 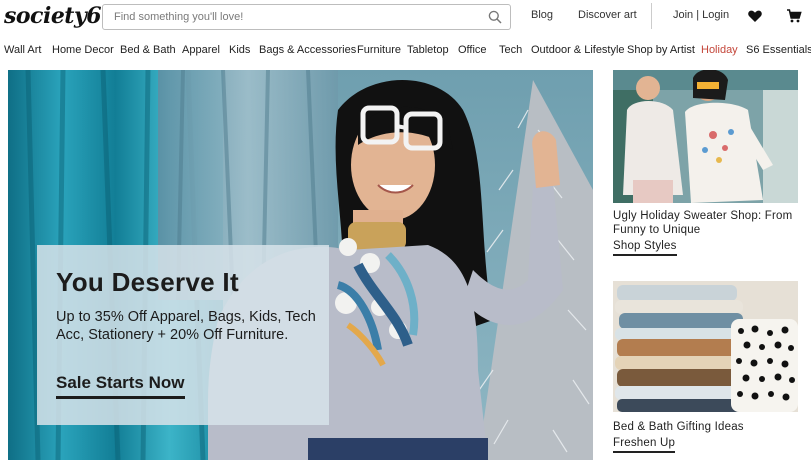 I want to click on nav-item-s6-essentials: S6 Essentials, so click(x=778, y=50).